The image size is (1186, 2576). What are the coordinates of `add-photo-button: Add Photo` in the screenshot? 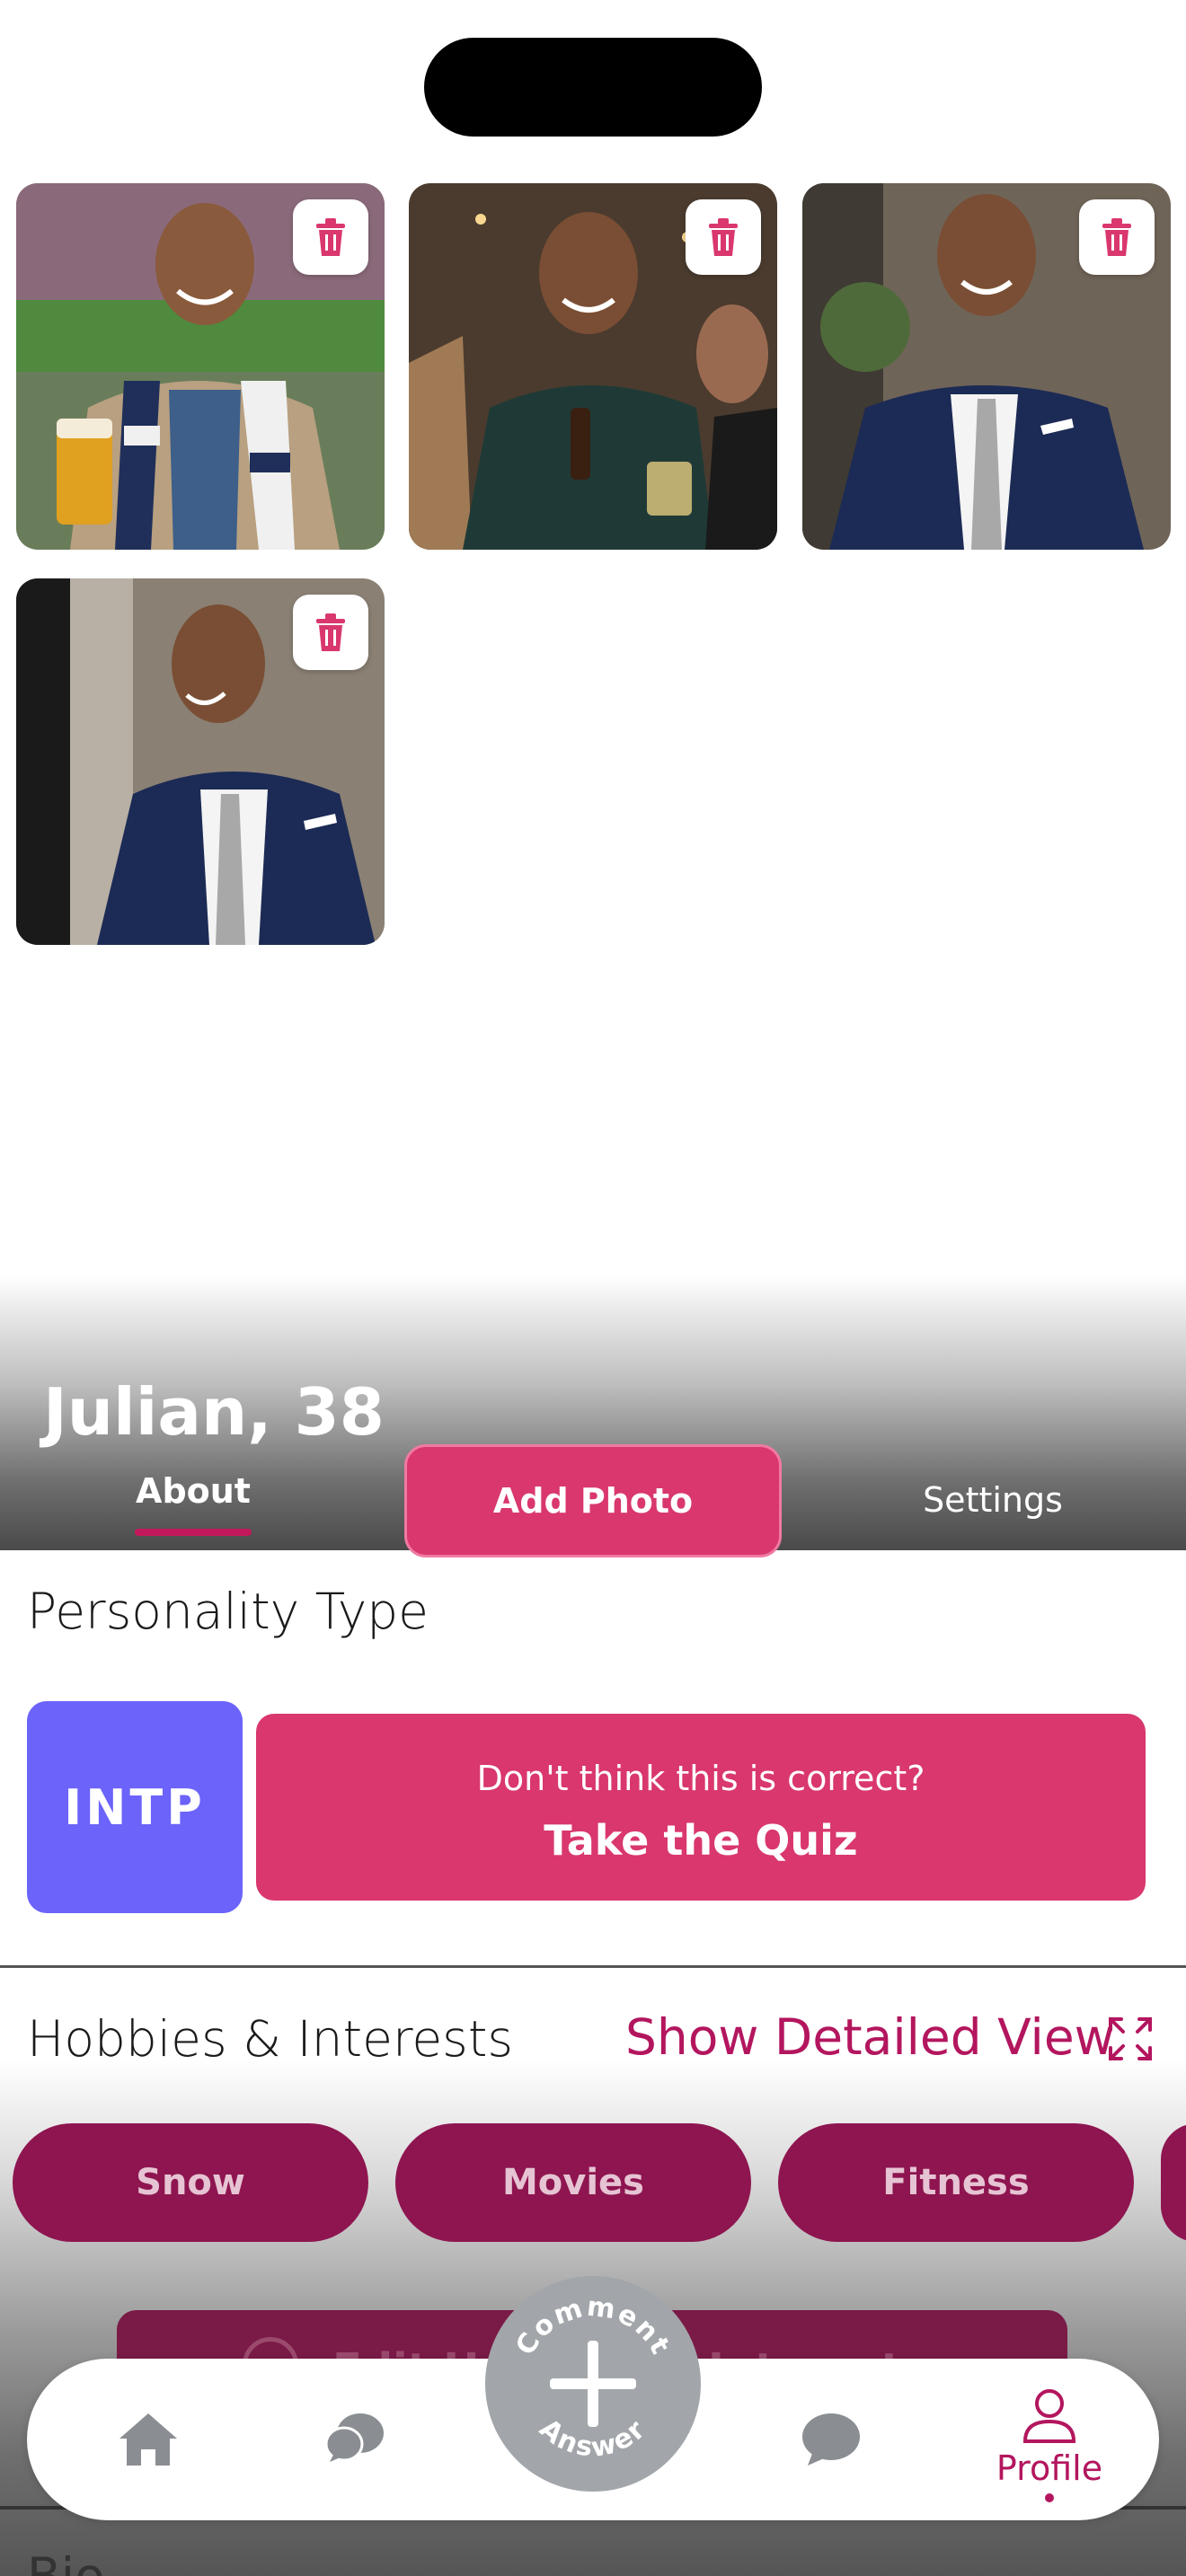 It's located at (593, 1500).